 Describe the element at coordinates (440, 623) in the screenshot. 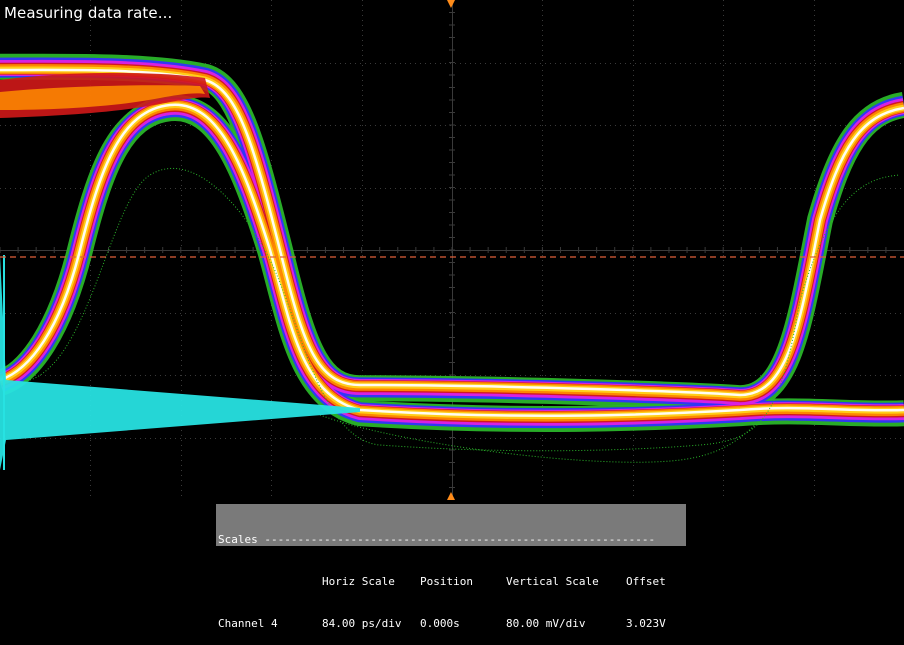

I see `position-value: 0.000s` at that location.